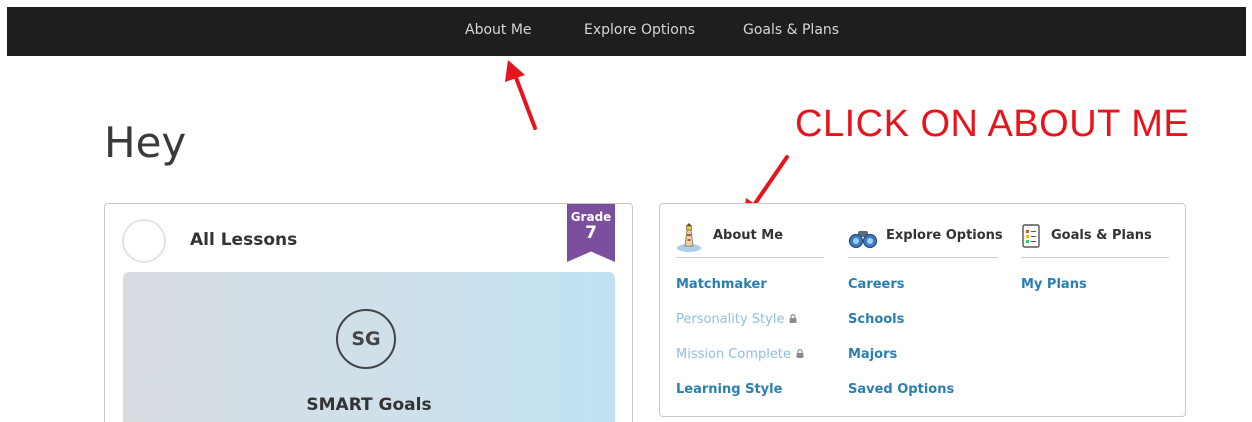 This screenshot has width=1252, height=422. What do you see at coordinates (521, 95) in the screenshot?
I see `arrow-to-nav` at bounding box center [521, 95].